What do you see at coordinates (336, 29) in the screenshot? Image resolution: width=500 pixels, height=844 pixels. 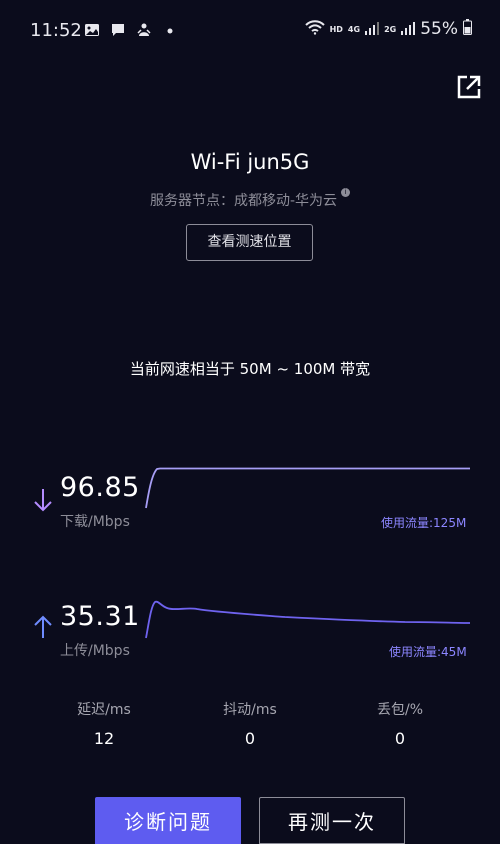 I see `hd-label: HD` at bounding box center [336, 29].